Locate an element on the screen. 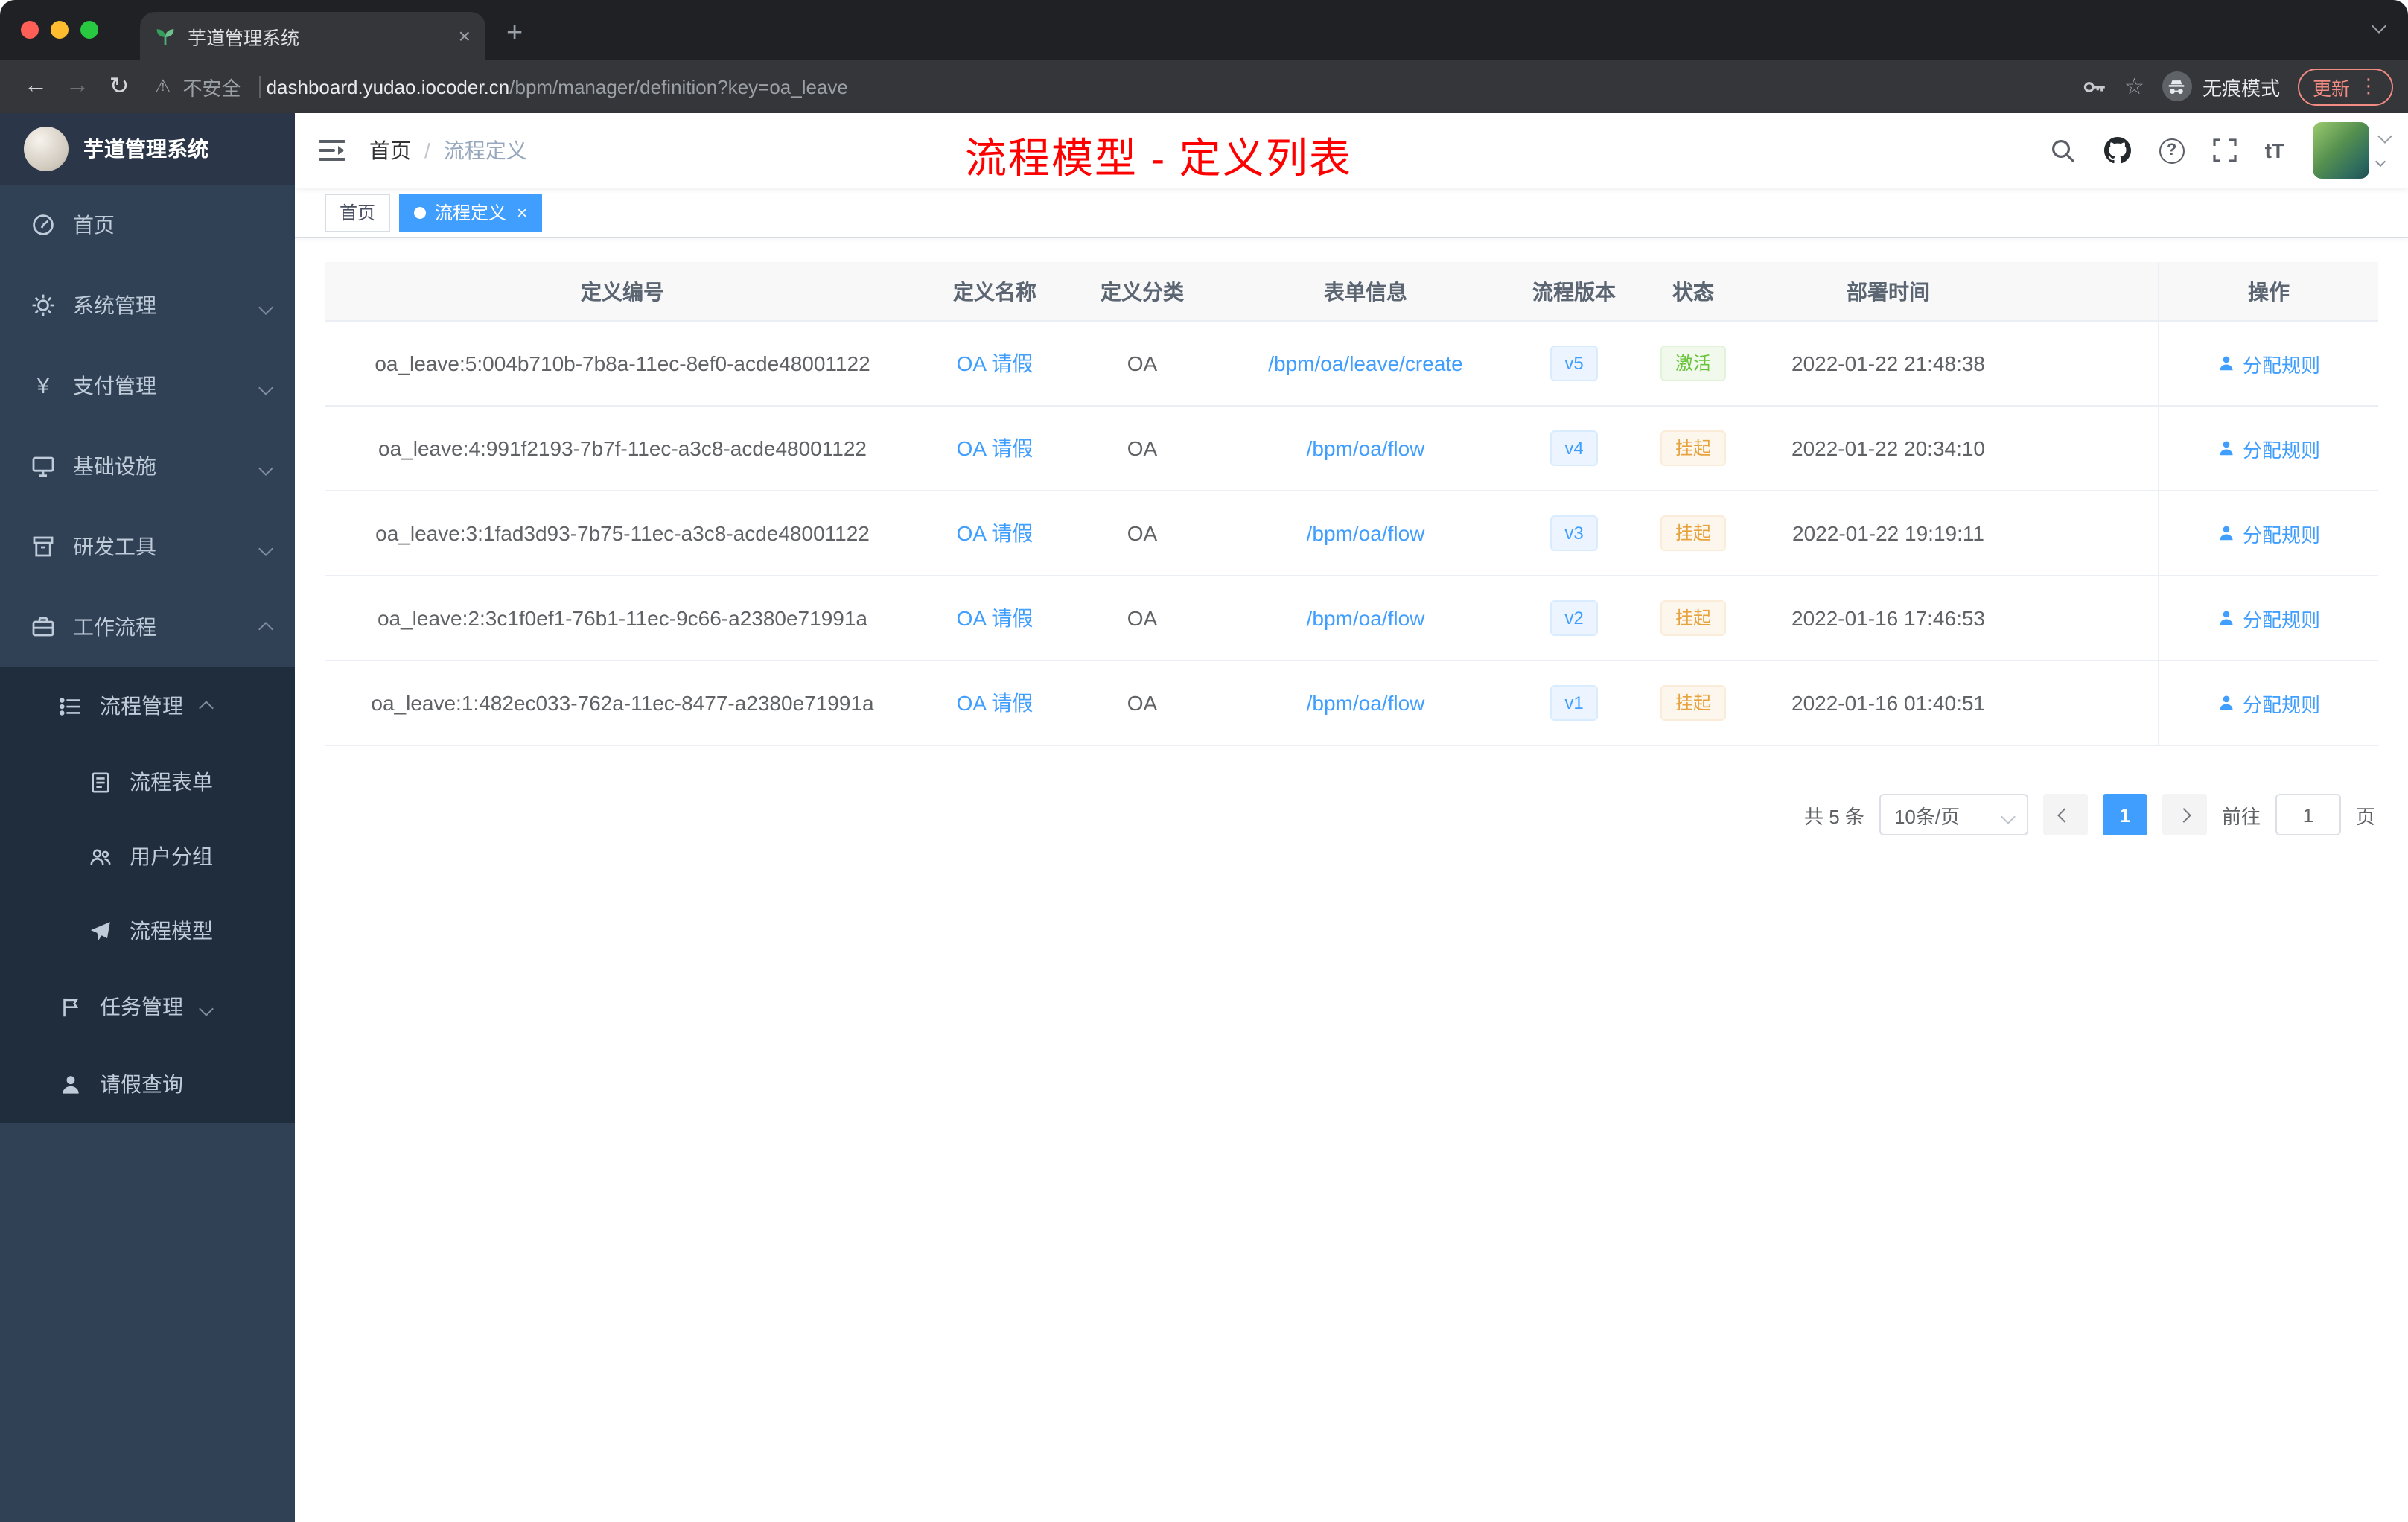 This screenshot has width=2408, height=1522. hamburger-icon is located at coordinates (332, 150).